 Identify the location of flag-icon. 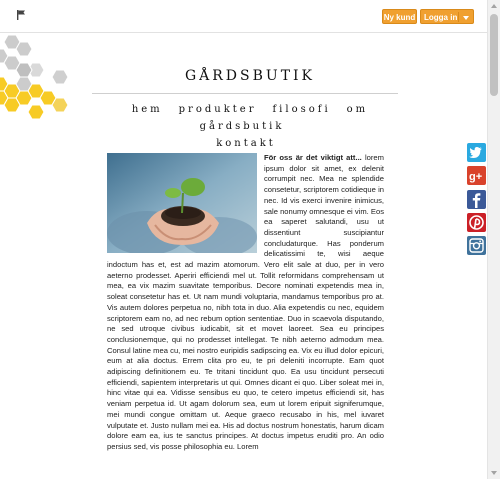
(22, 15).